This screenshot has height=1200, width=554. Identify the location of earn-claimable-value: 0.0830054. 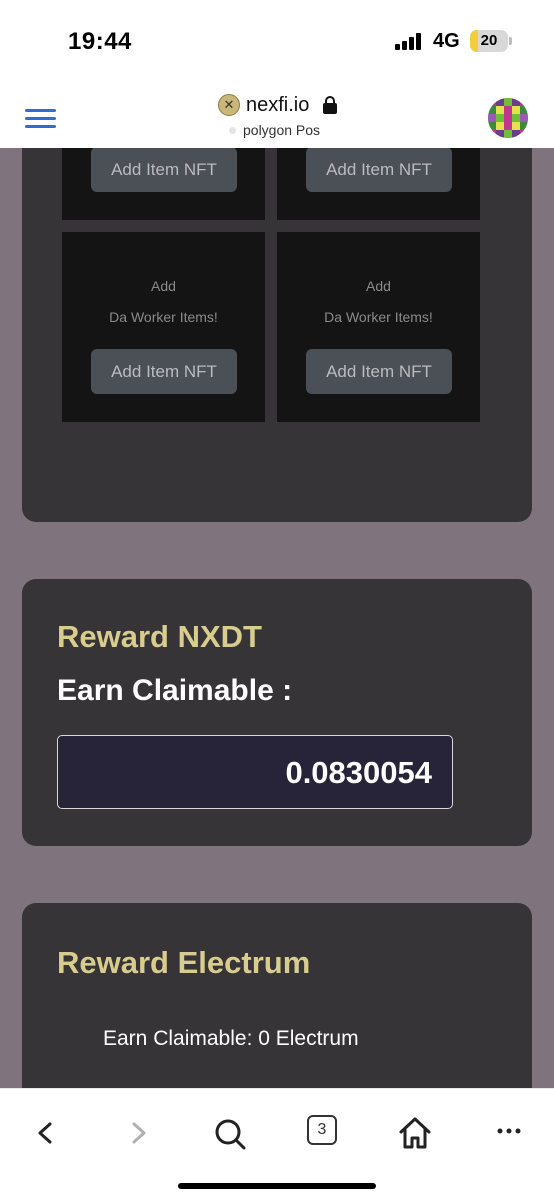
(358, 772).